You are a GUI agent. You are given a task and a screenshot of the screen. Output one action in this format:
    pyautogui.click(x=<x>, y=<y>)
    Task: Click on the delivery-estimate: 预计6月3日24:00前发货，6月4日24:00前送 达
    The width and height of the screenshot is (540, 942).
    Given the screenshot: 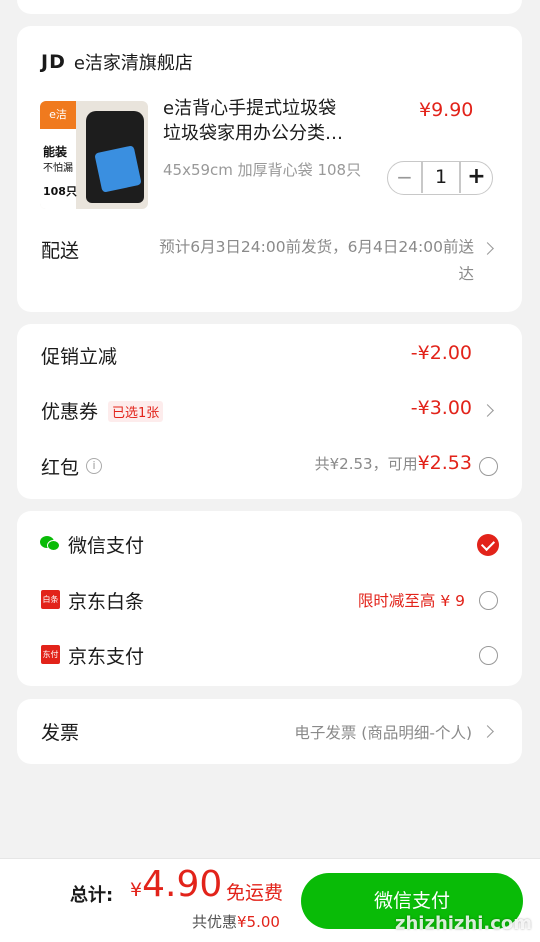 What is the action you would take?
    pyautogui.click(x=316, y=260)
    